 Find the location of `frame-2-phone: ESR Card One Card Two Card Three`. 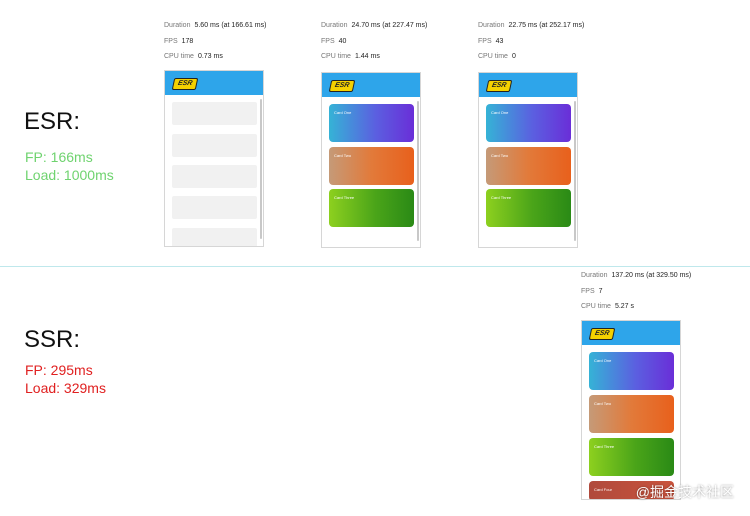

frame-2-phone: ESR Card One Card Two Card Three is located at coordinates (371, 160).